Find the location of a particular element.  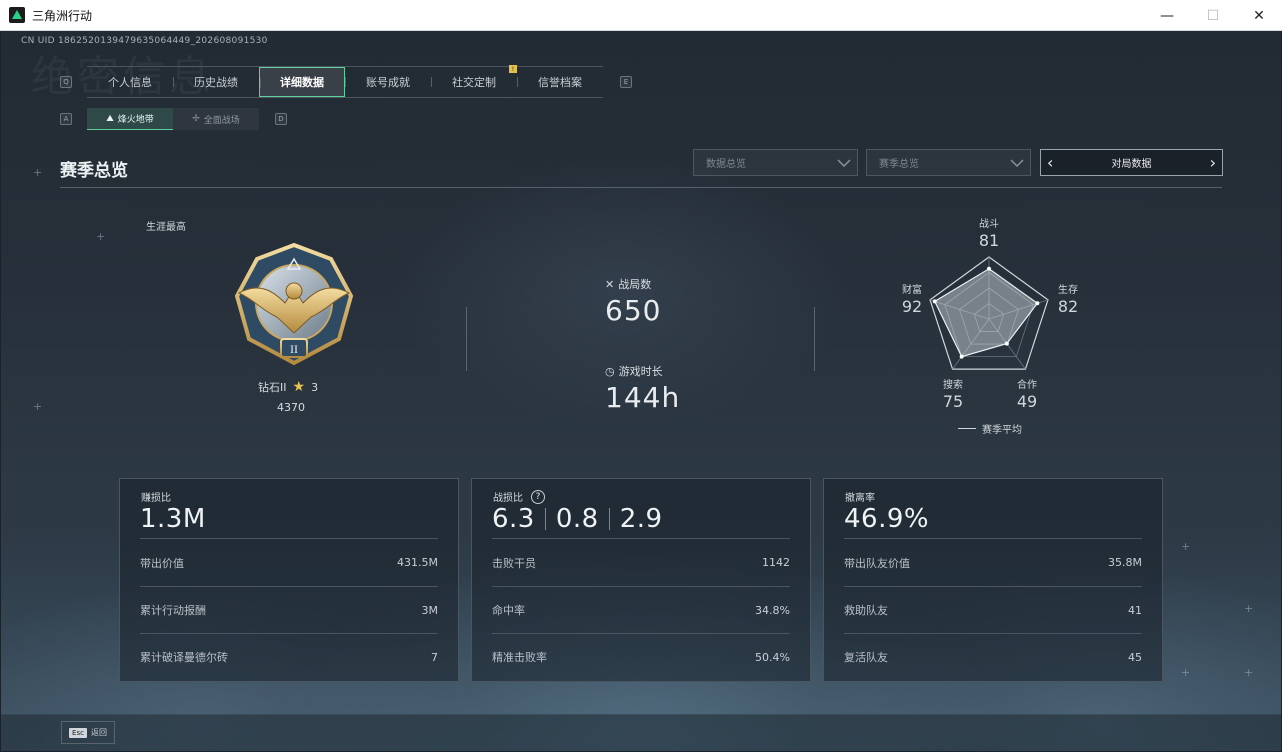

career-best-label: 生涯最高 is located at coordinates (166, 227).